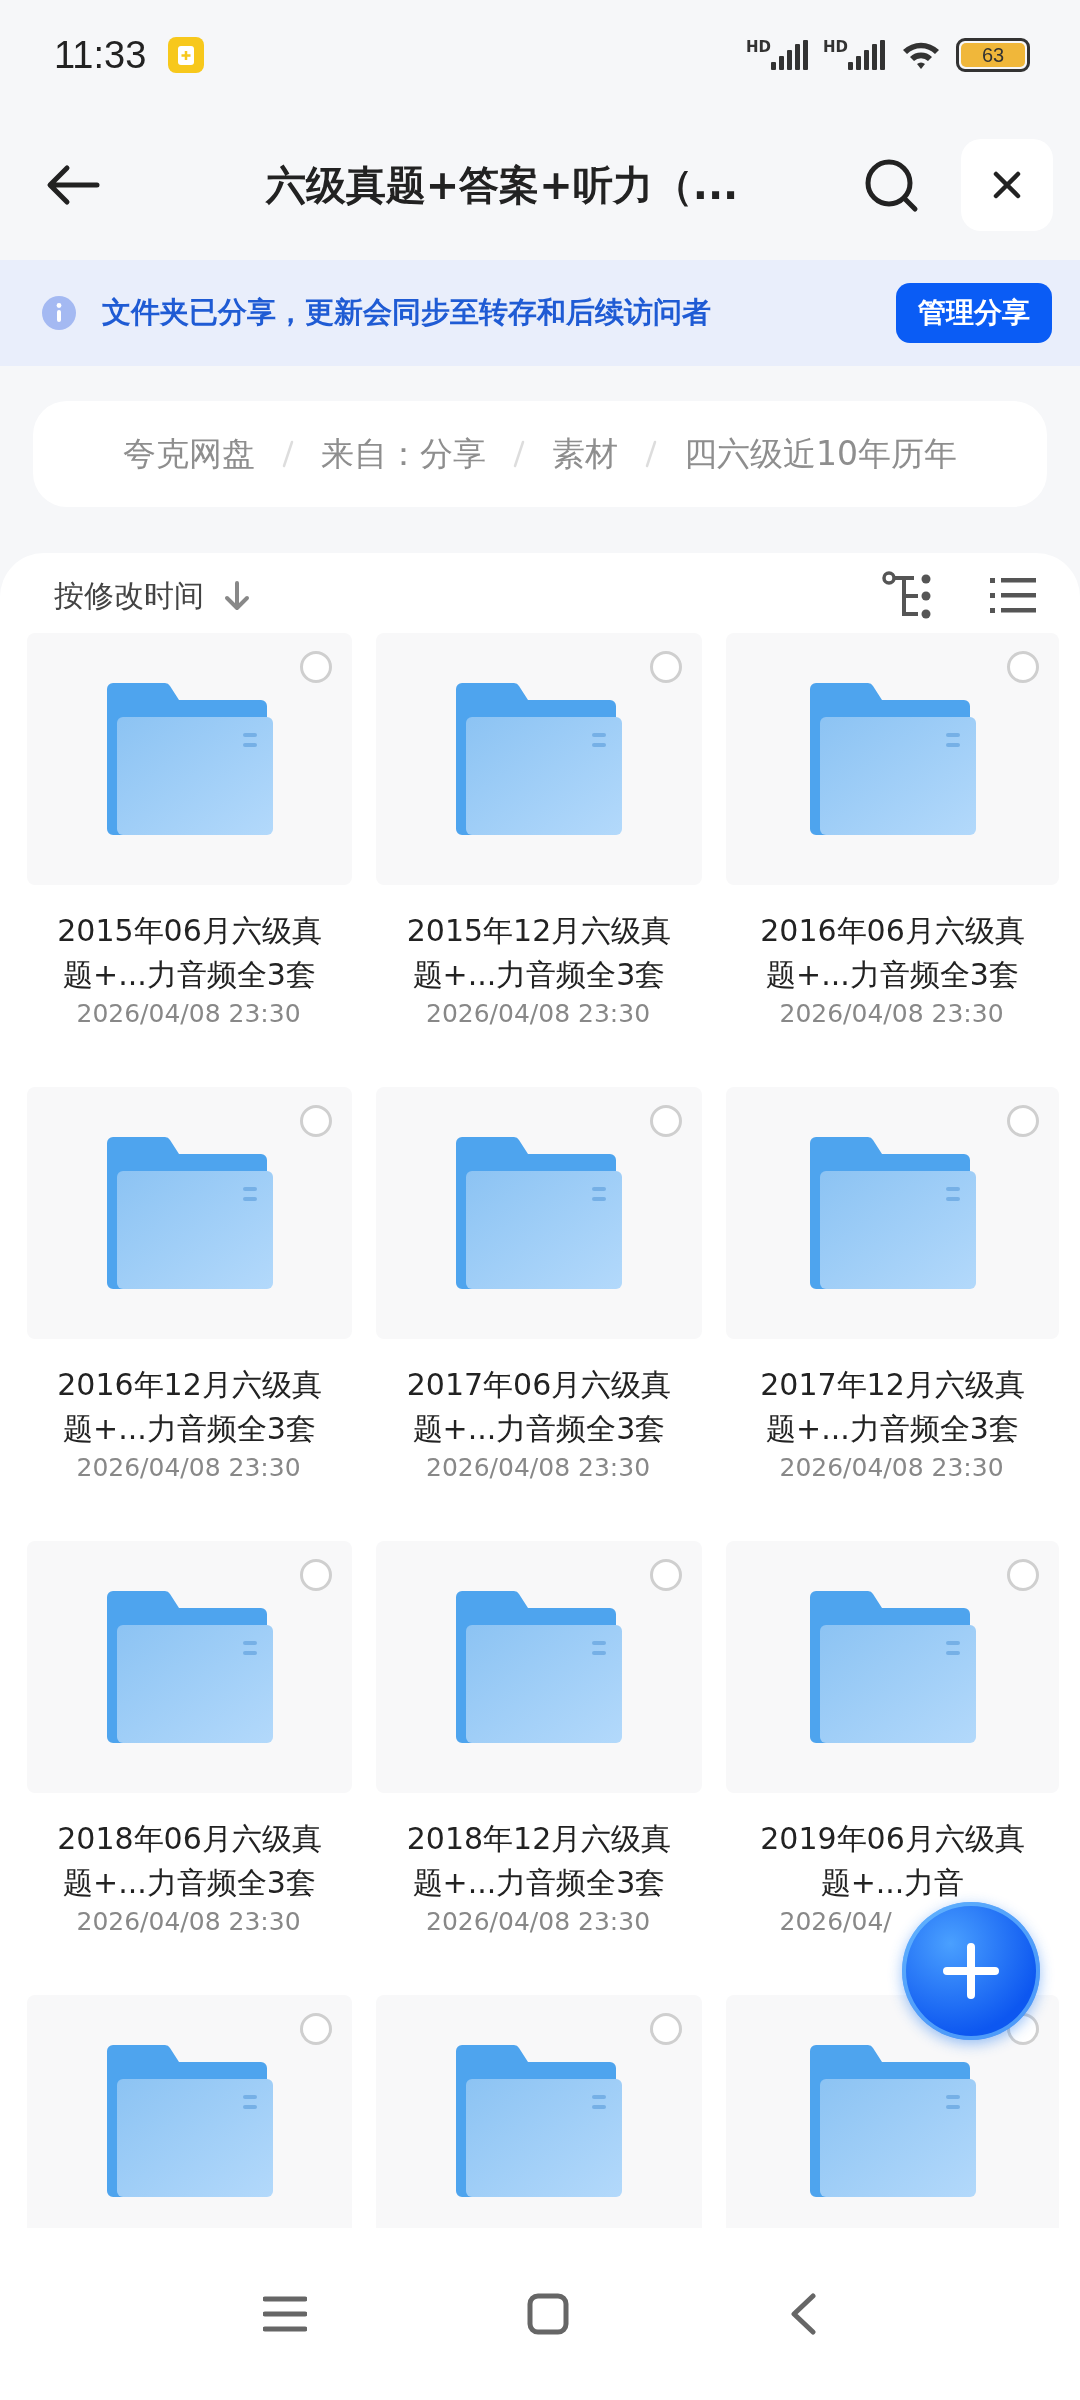 This screenshot has width=1080, height=2400. What do you see at coordinates (539, 953) in the screenshot?
I see `folder-name: 2015年12月六级真题+...力音频全3套` at bounding box center [539, 953].